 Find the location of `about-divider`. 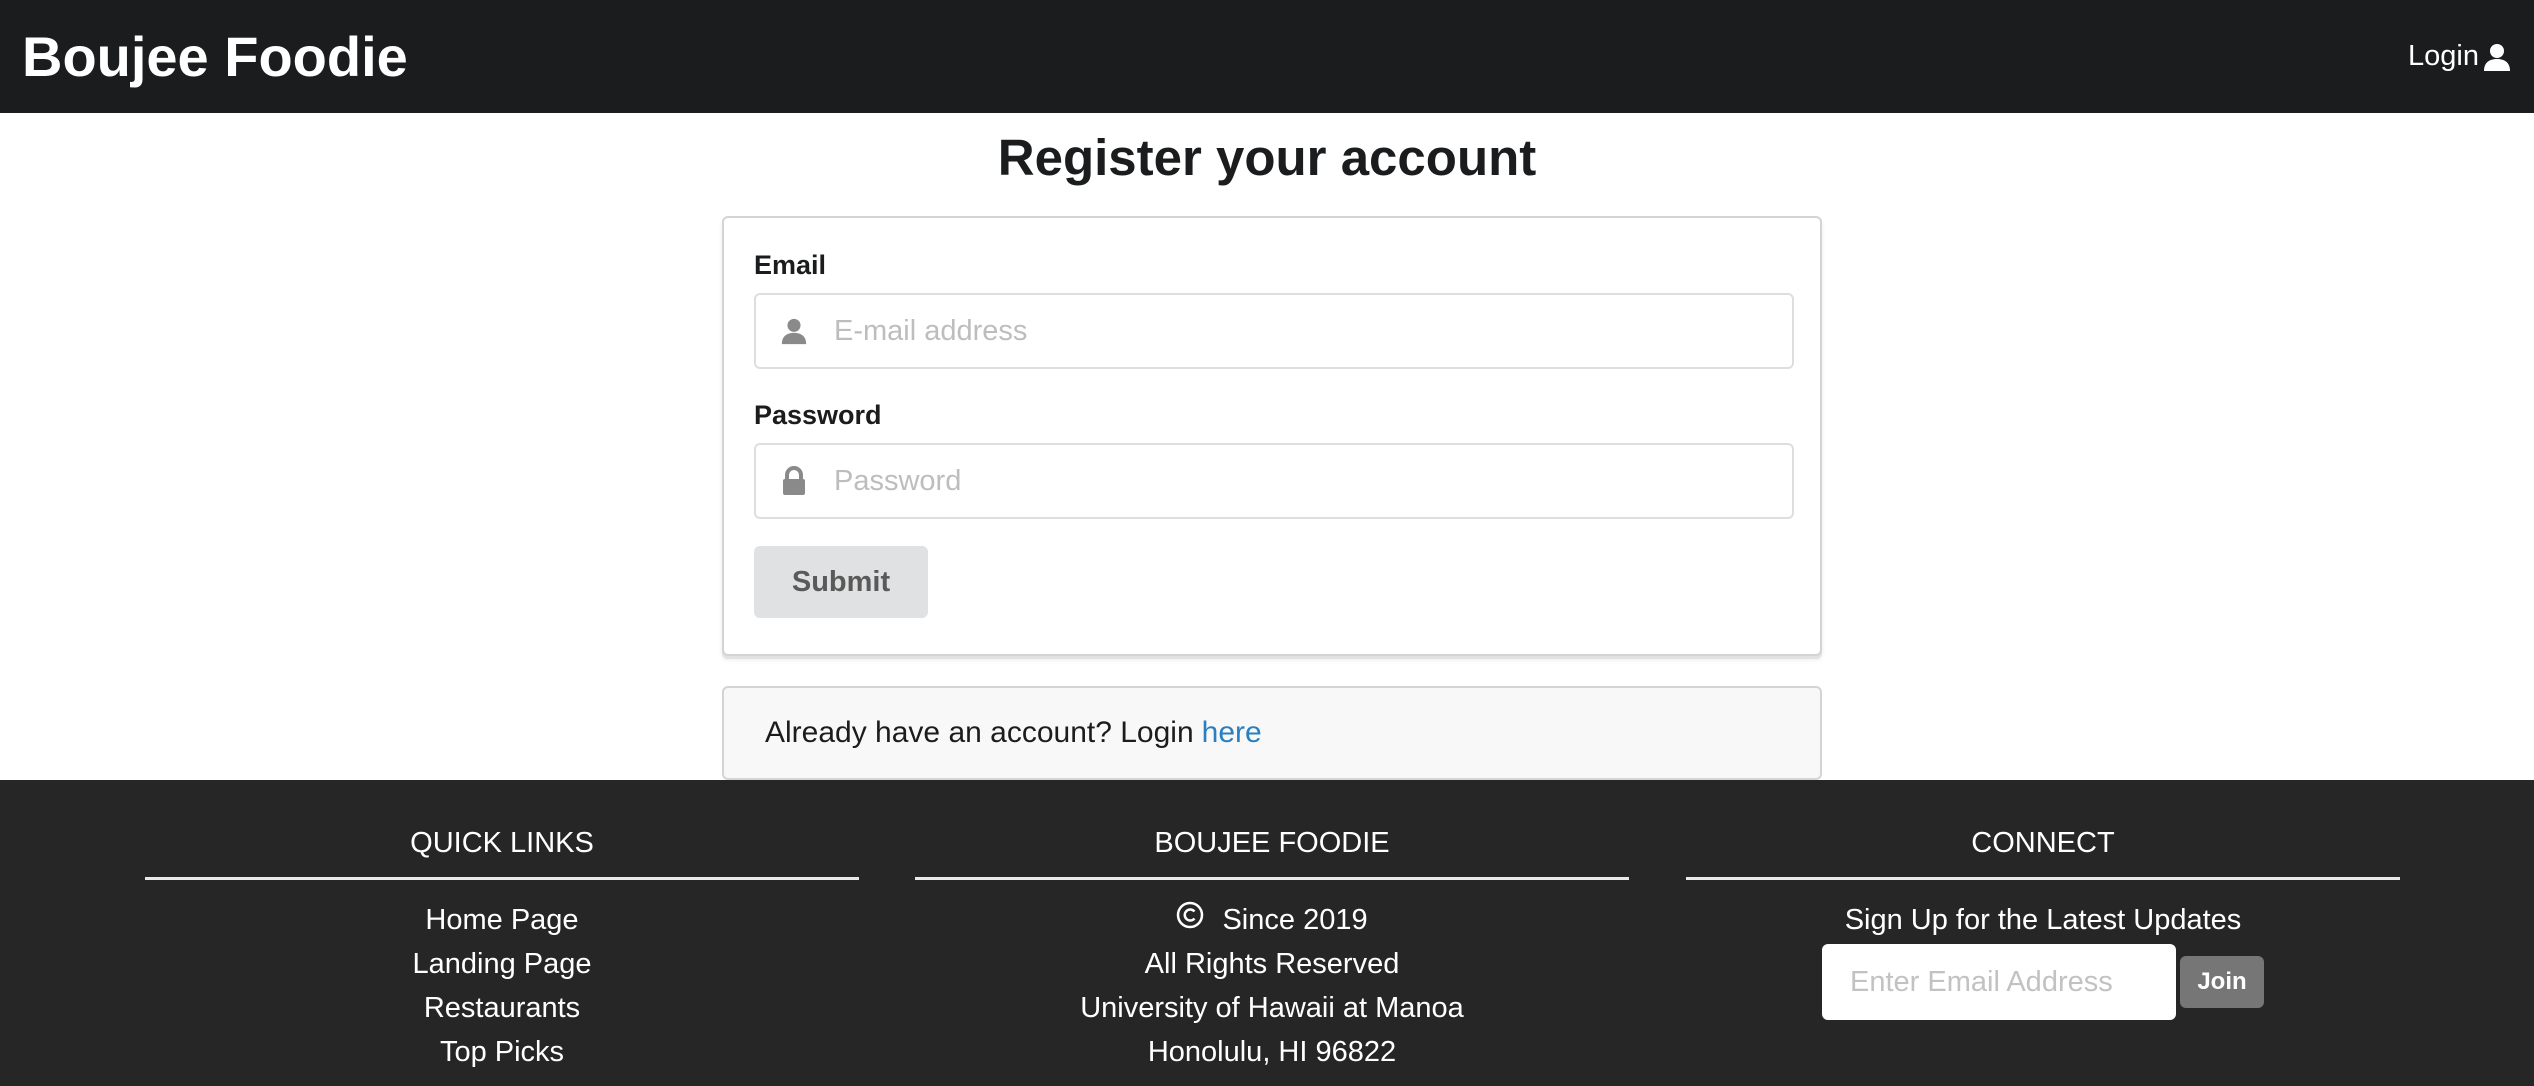

about-divider is located at coordinates (1272, 878).